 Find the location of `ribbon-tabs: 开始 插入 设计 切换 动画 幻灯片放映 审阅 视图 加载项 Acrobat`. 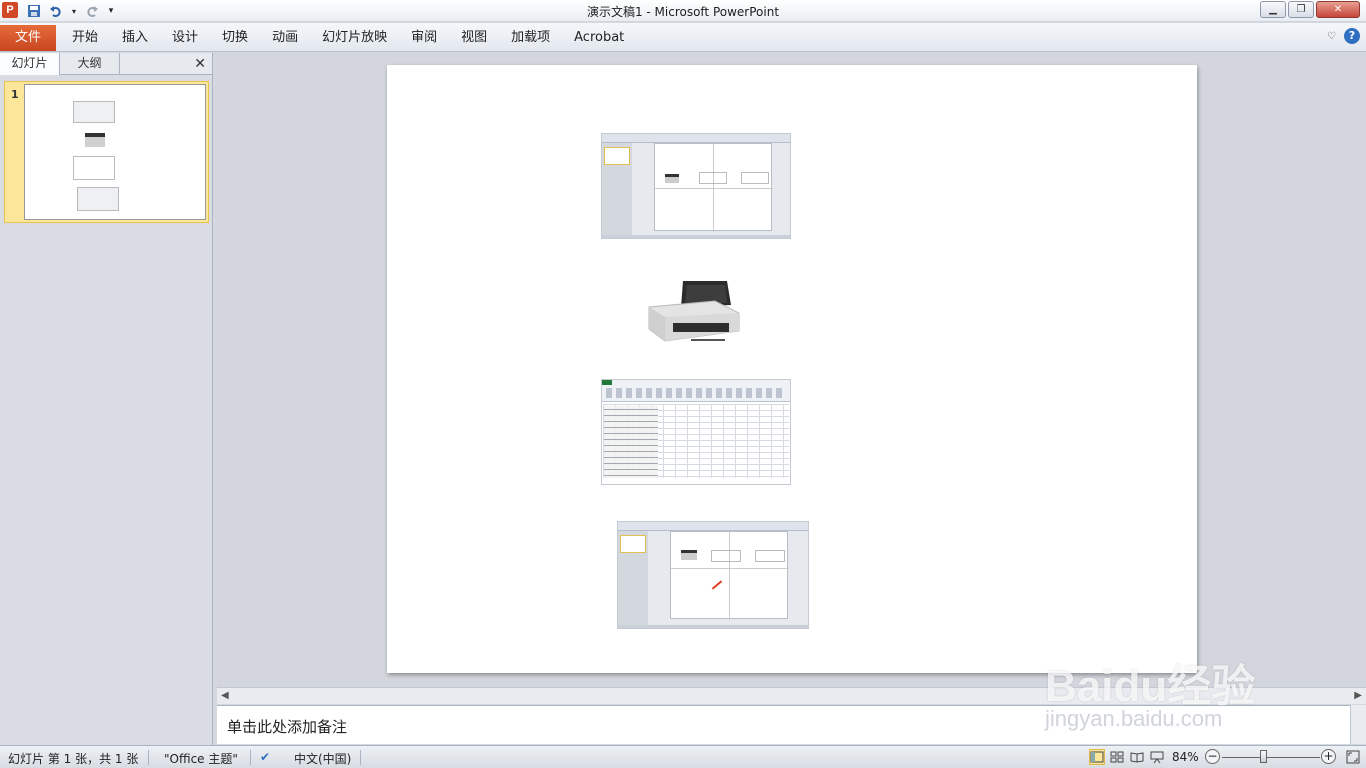

ribbon-tabs: 开始 插入 设计 切换 动画 幻灯片放映 审阅 视图 加载项 Acrobat is located at coordinates (348, 38).